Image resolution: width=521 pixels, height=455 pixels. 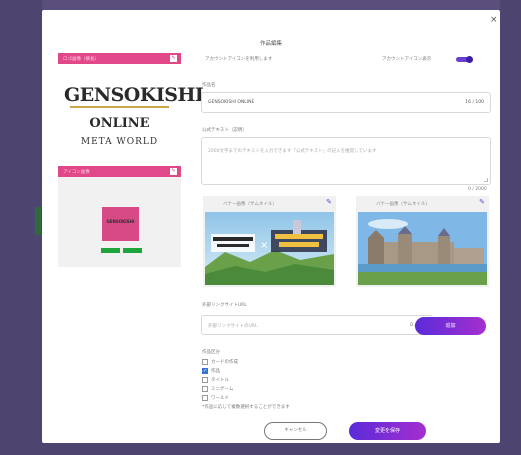 I want to click on description-placeholder: 2000文字までのテキストを入力できます「公式テキスト」の記入を推奨しています, so click(x=292, y=151).